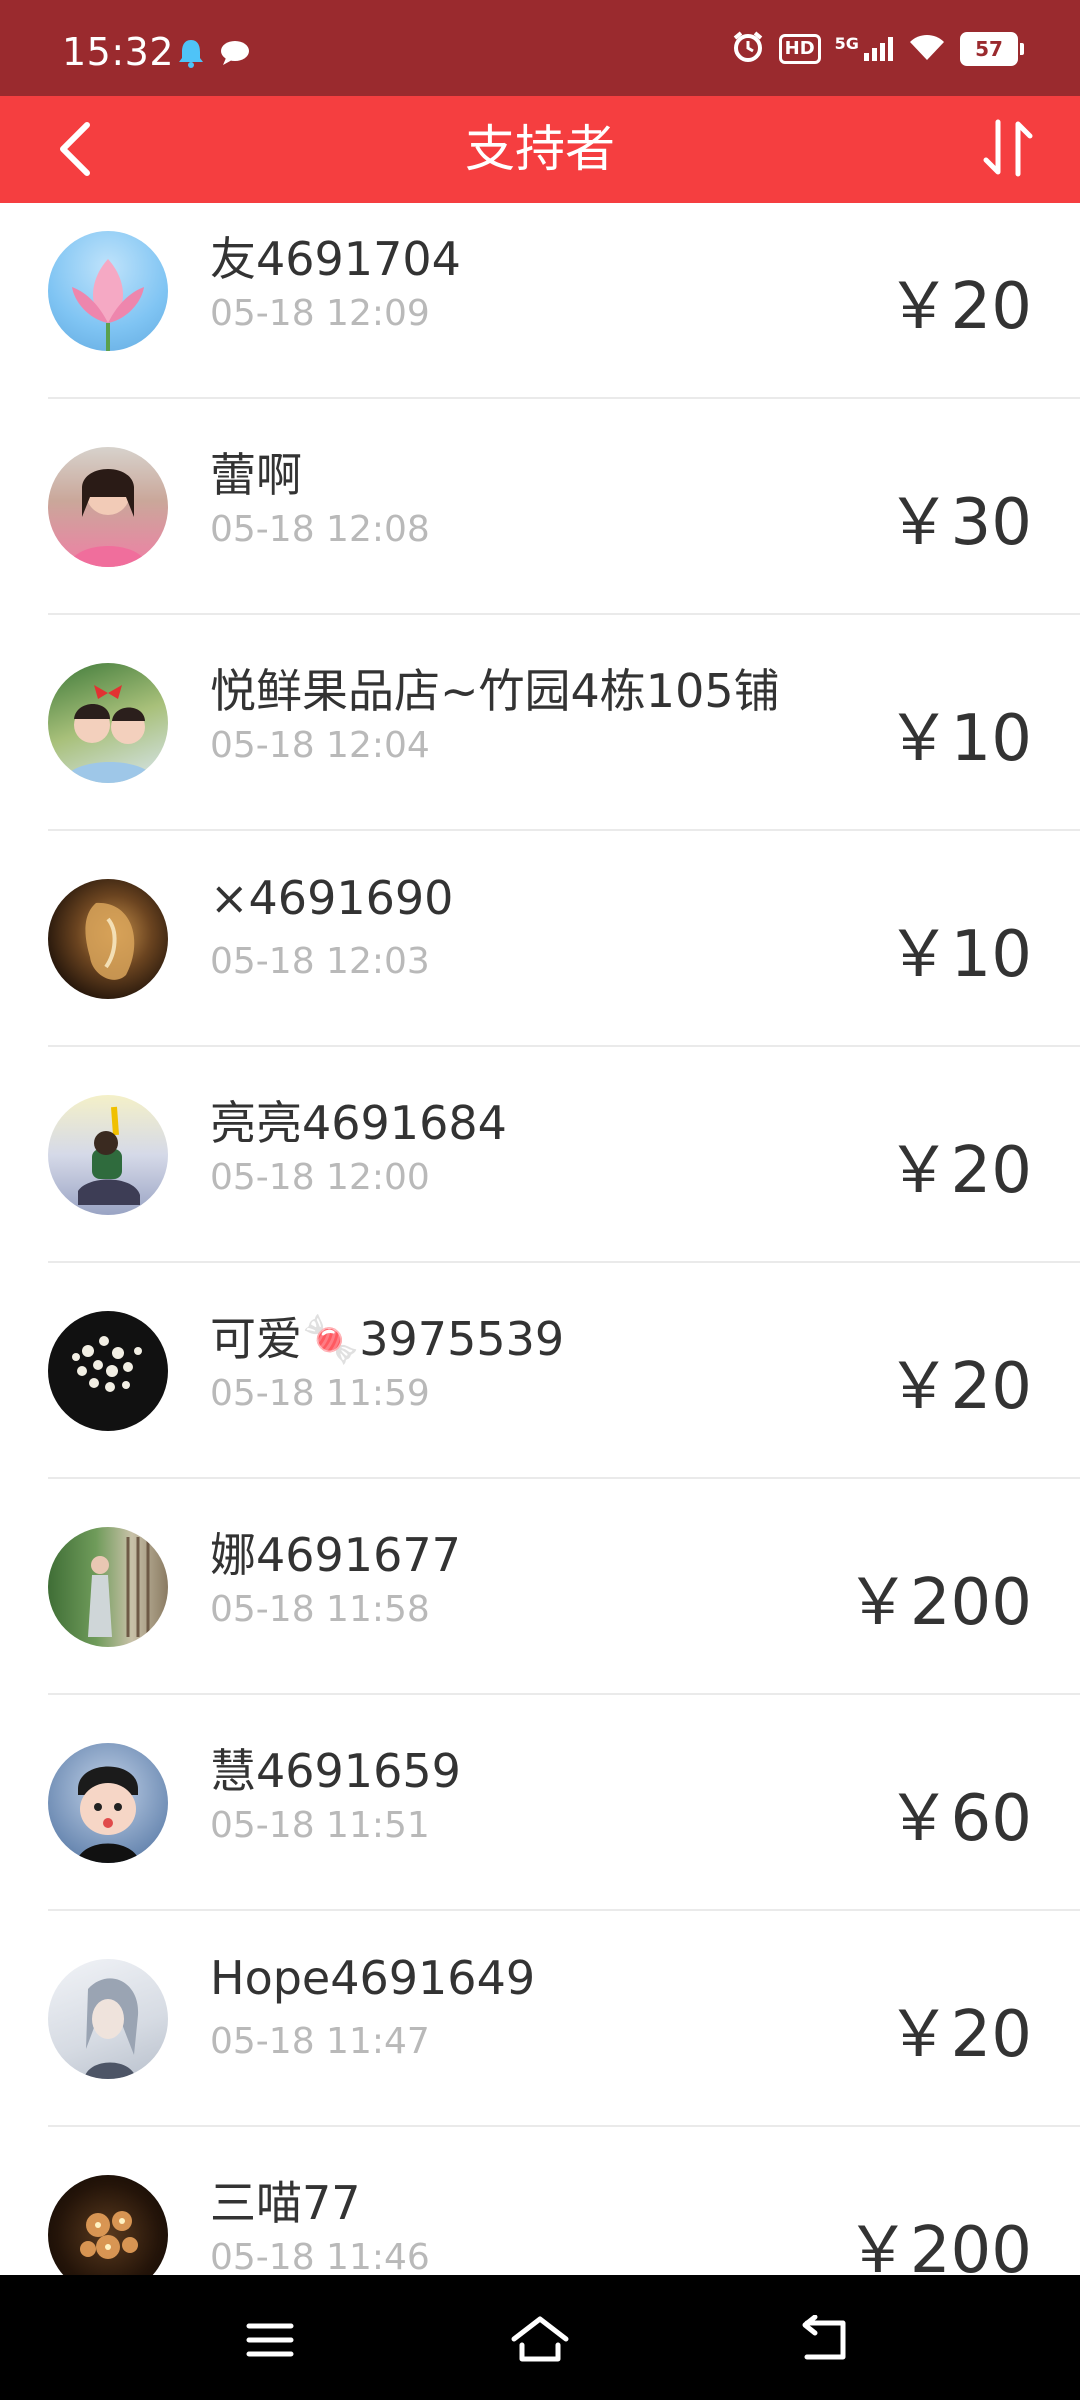  I want to click on supporter-name: Hope4691649, so click(373, 1978).